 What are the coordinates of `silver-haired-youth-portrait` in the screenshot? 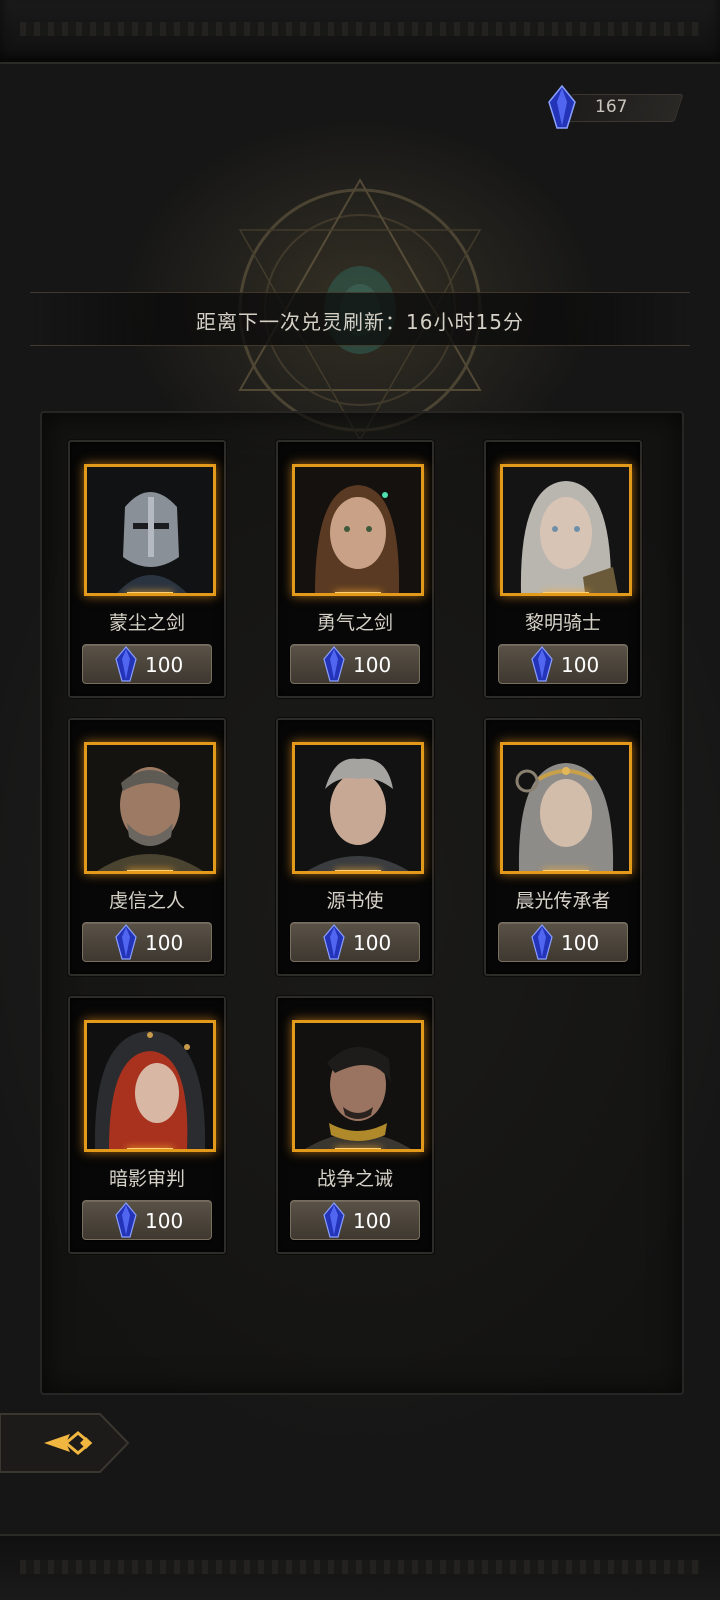 It's located at (358, 808).